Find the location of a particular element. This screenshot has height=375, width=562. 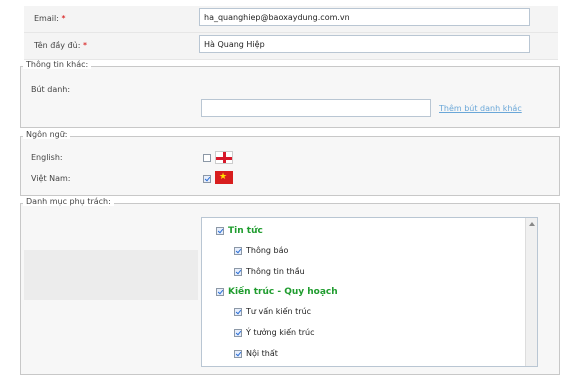

tree-scrollbar is located at coordinates (531, 292).